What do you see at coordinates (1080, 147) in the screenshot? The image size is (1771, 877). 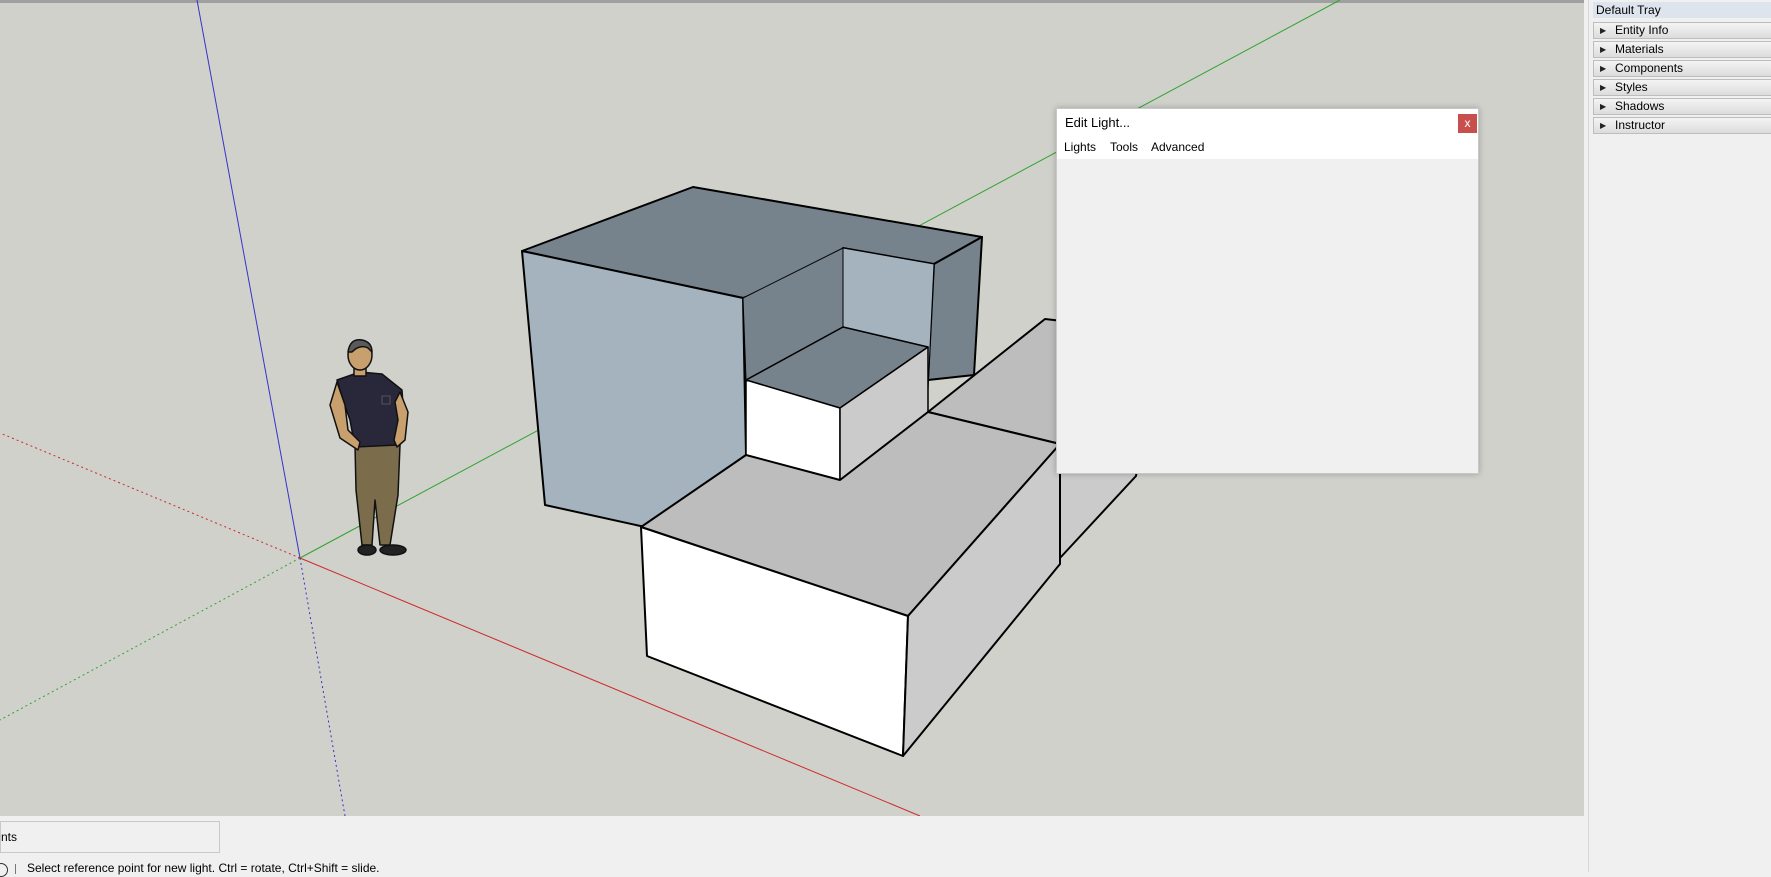 I see `menu-lights: Lights` at bounding box center [1080, 147].